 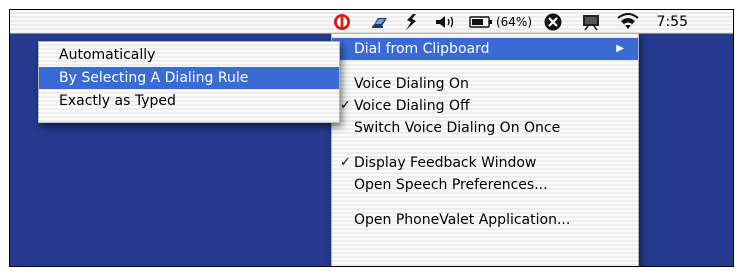 What do you see at coordinates (412, 106) in the screenshot?
I see `menu-item-label: Voice Dialing Off` at bounding box center [412, 106].